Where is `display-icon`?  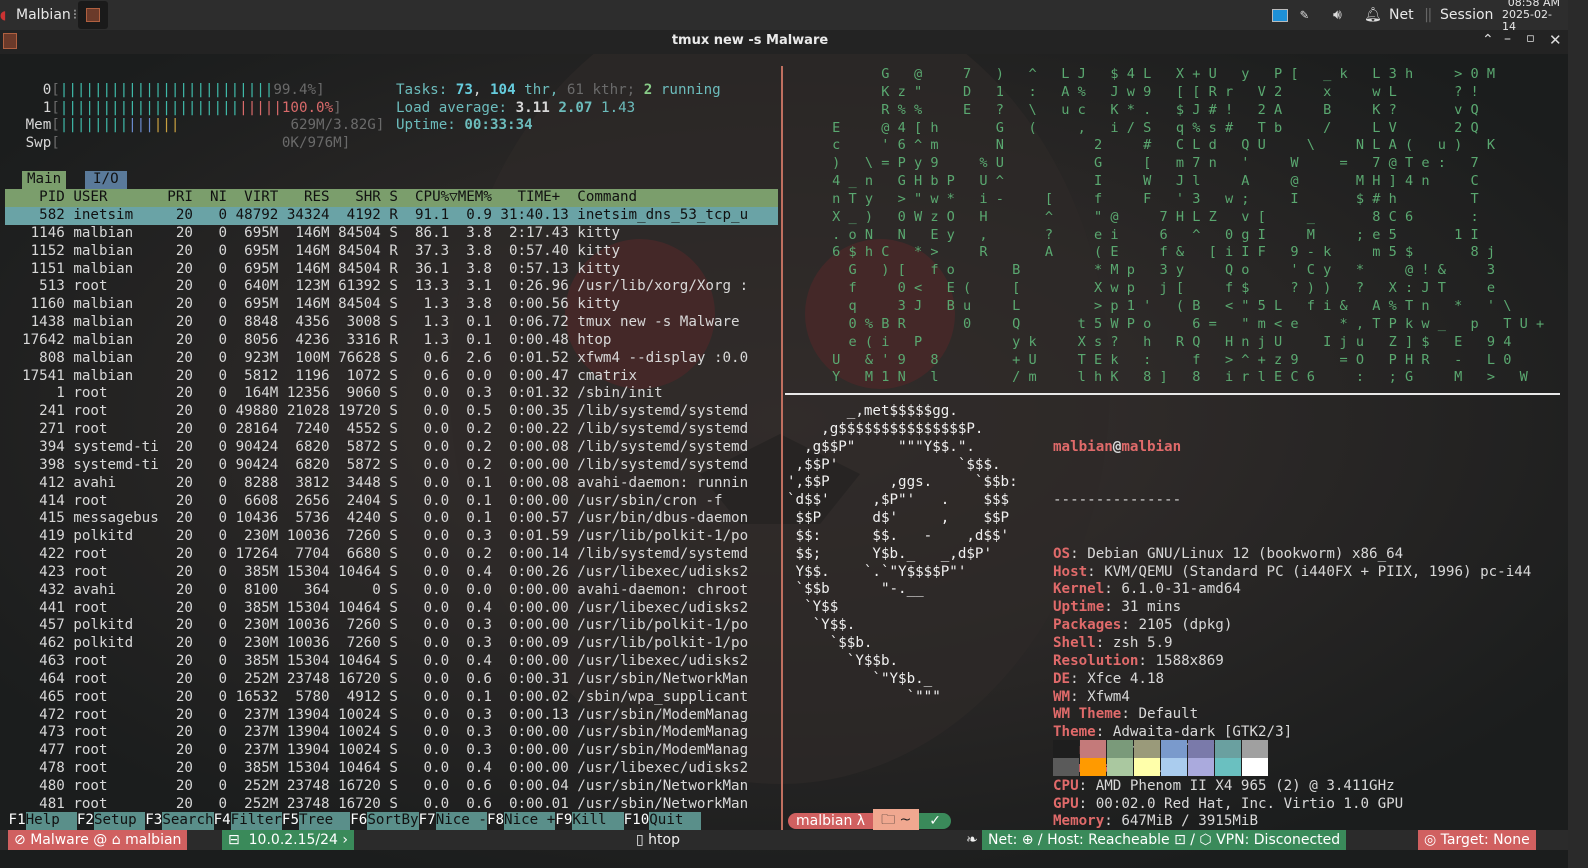 display-icon is located at coordinates (1280, 15).